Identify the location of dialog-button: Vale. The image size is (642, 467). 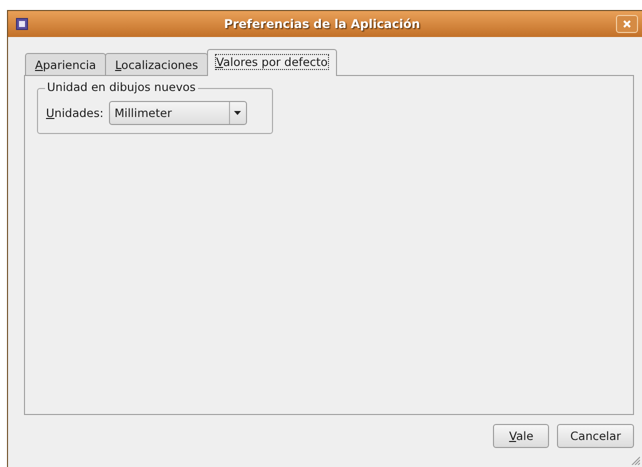
(521, 436).